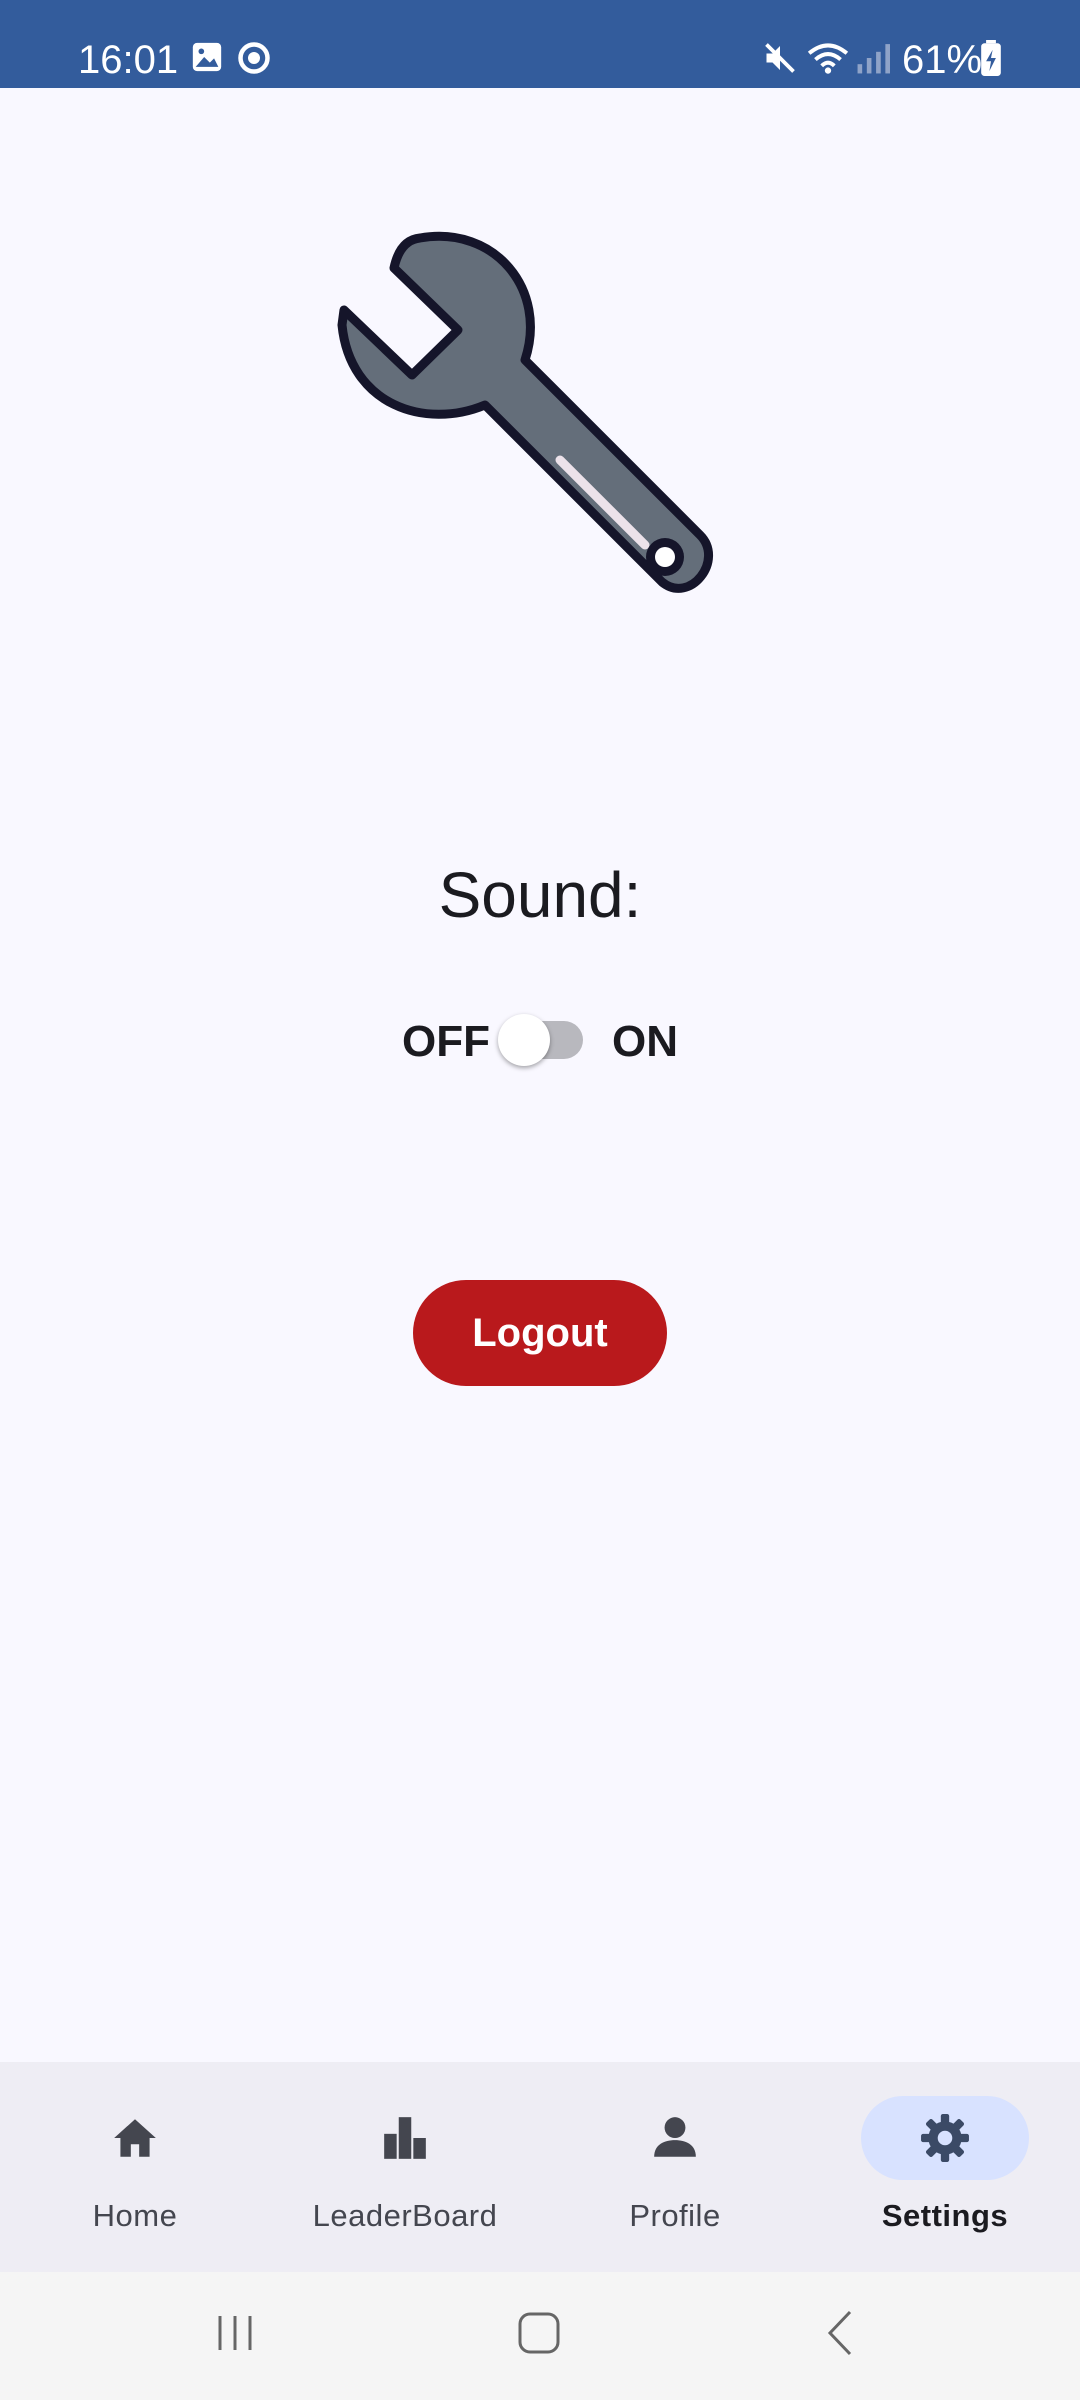 The width and height of the screenshot is (1080, 2400). I want to click on bottom-navigation: Home LeaderBoard Profile Settings, so click(540, 2167).